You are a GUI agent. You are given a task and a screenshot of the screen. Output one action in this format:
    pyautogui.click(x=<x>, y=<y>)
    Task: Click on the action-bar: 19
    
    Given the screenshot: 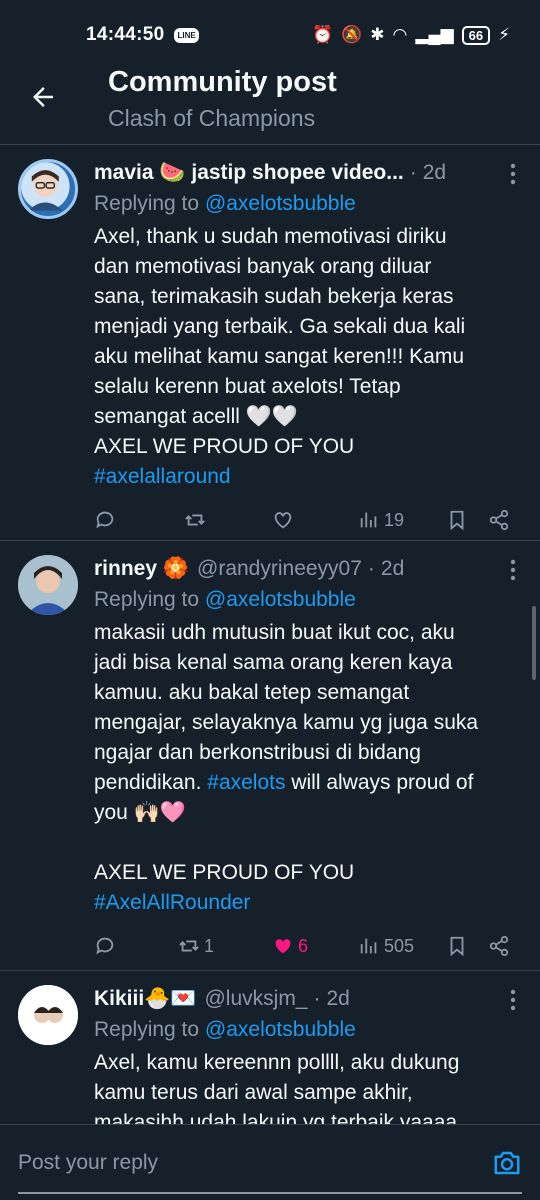 What is the action you would take?
    pyautogui.click(x=305, y=520)
    